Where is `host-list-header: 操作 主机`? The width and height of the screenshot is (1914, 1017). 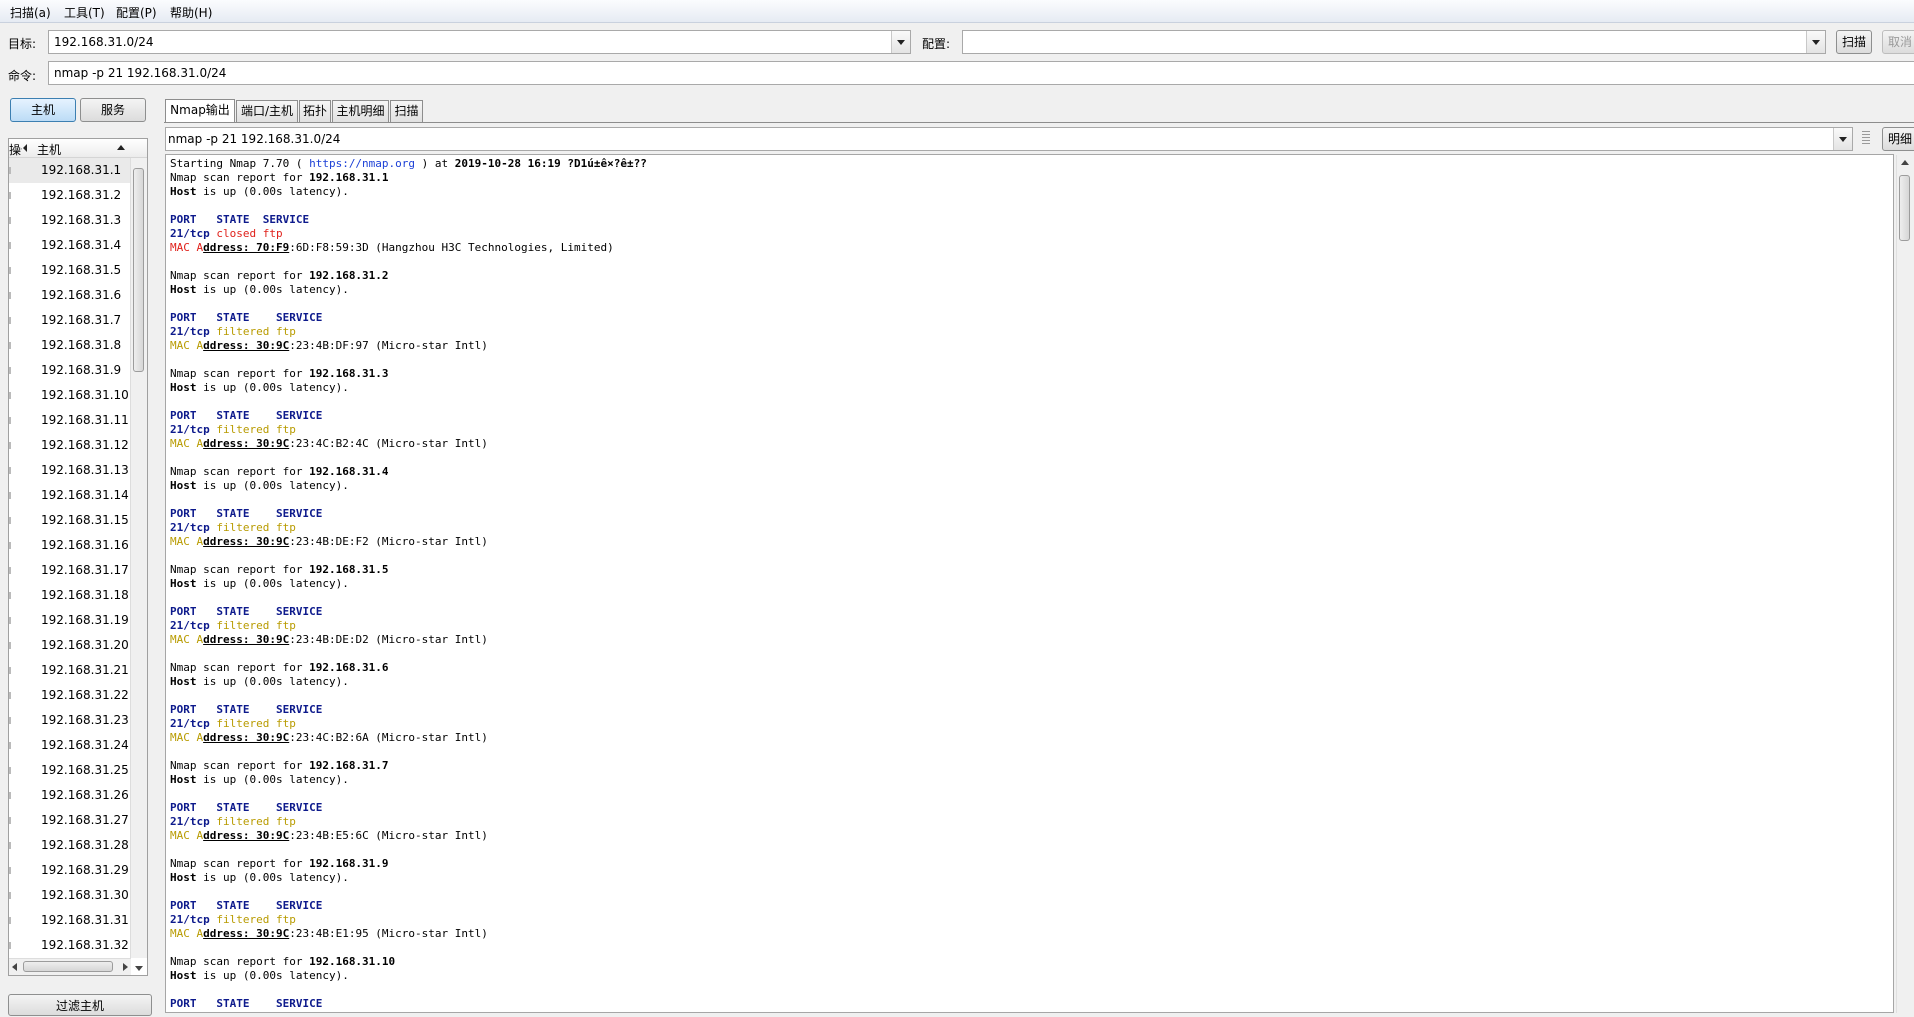
host-list-header: 操作 主机 is located at coordinates (78, 148).